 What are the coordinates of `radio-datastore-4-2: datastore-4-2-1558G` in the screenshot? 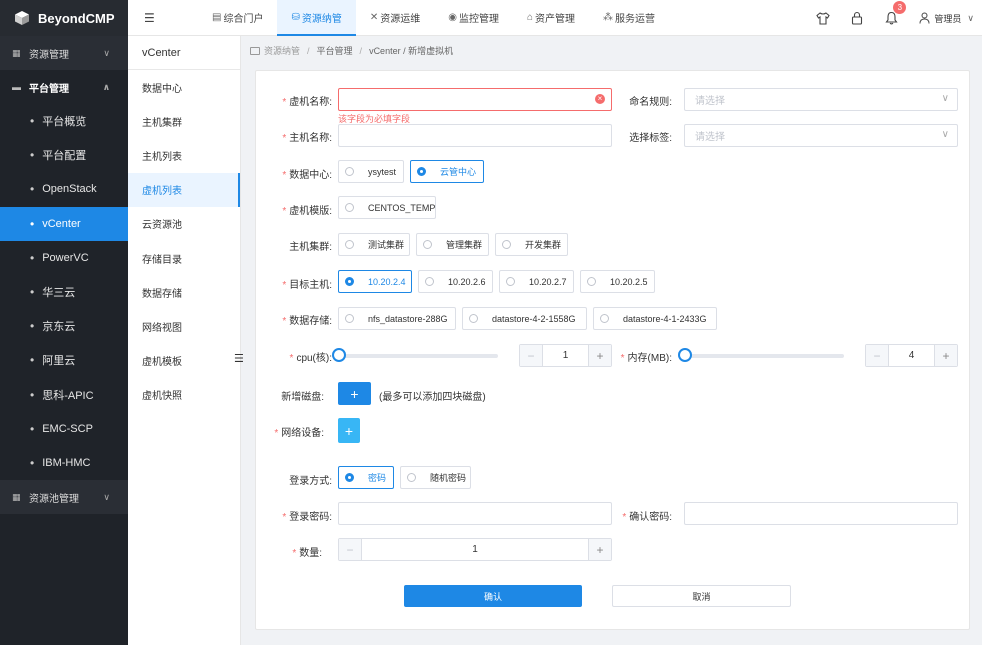 It's located at (524, 318).